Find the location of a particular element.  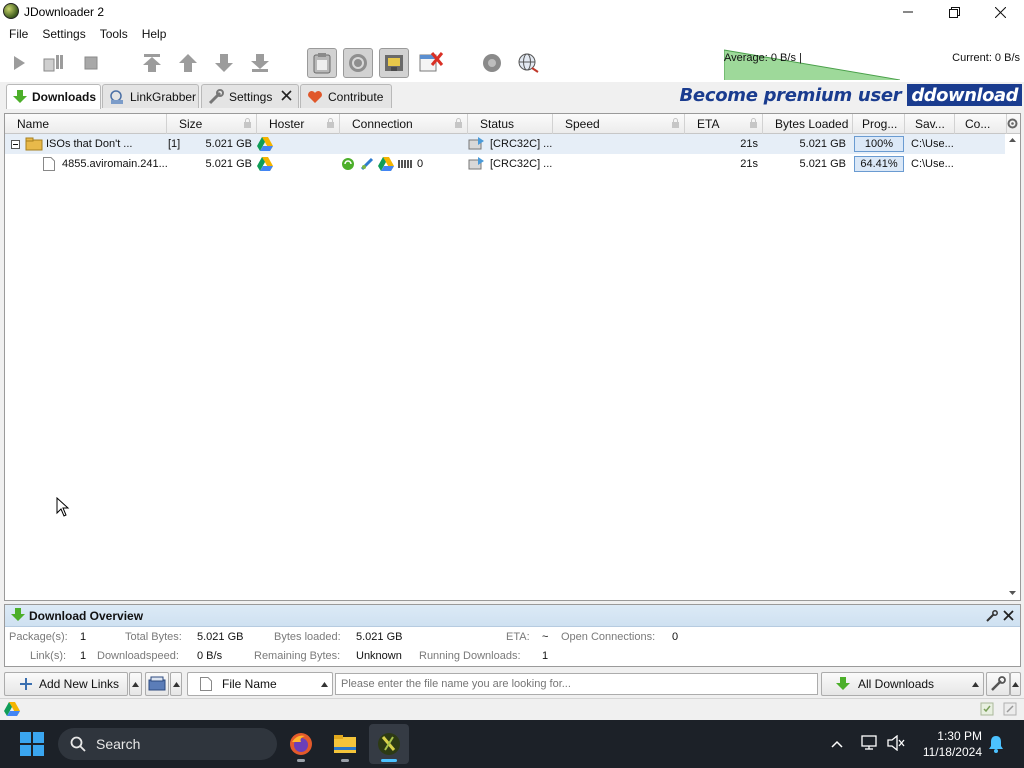

update-button is located at coordinates (492, 63).